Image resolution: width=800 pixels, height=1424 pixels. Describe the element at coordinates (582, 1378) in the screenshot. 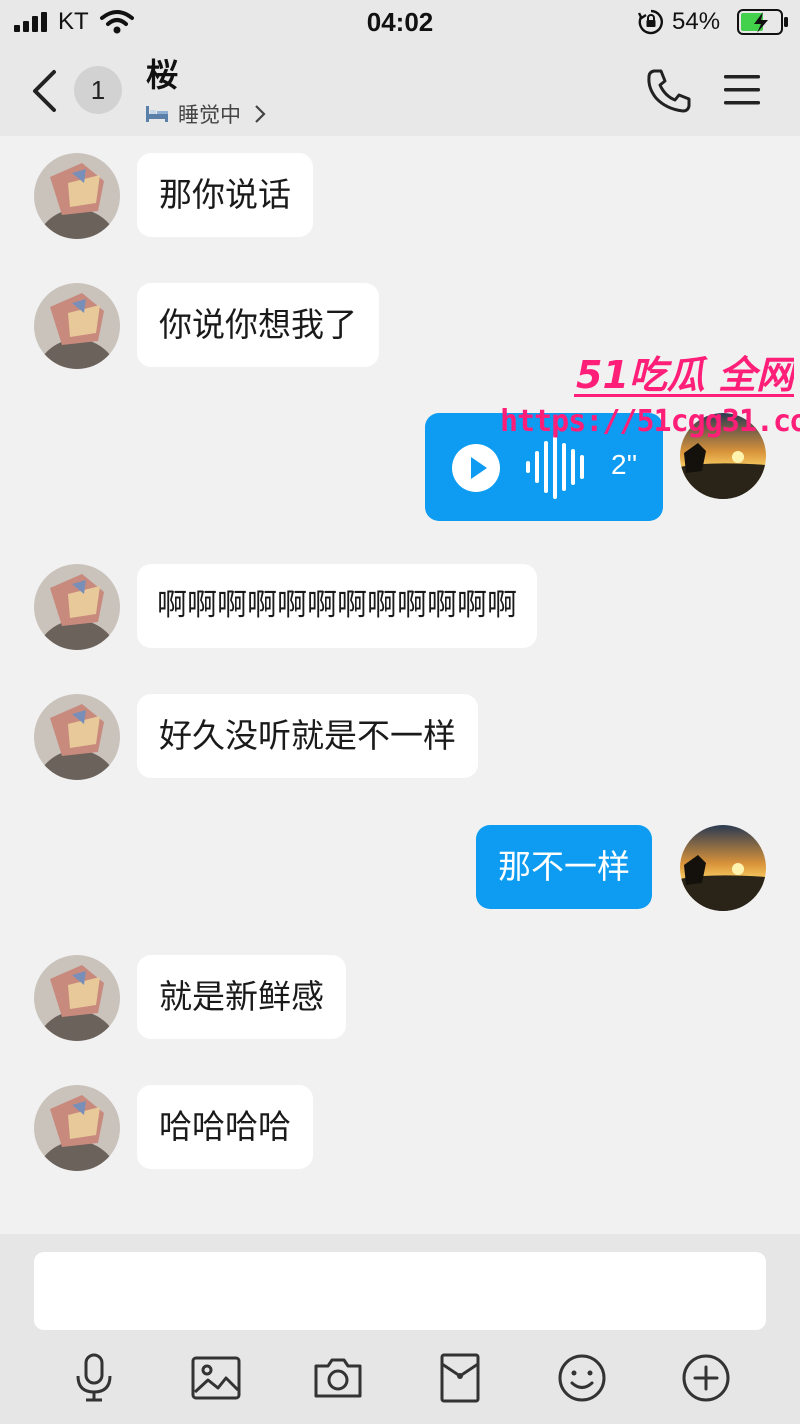

I see `emoji-icon` at that location.